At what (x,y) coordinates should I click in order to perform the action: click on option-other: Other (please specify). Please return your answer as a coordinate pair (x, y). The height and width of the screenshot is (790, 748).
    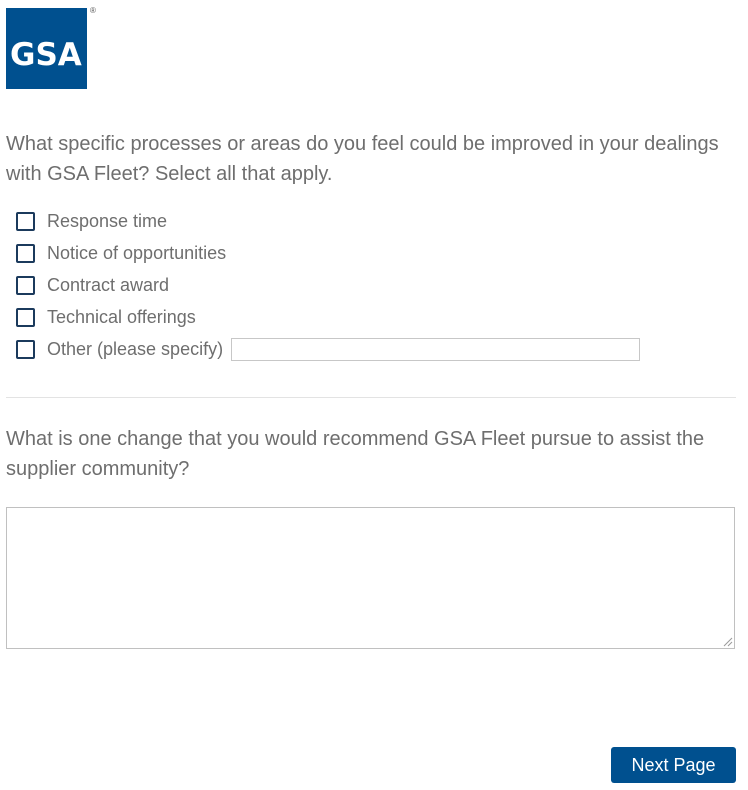
    Looking at the image, I should click on (121, 349).